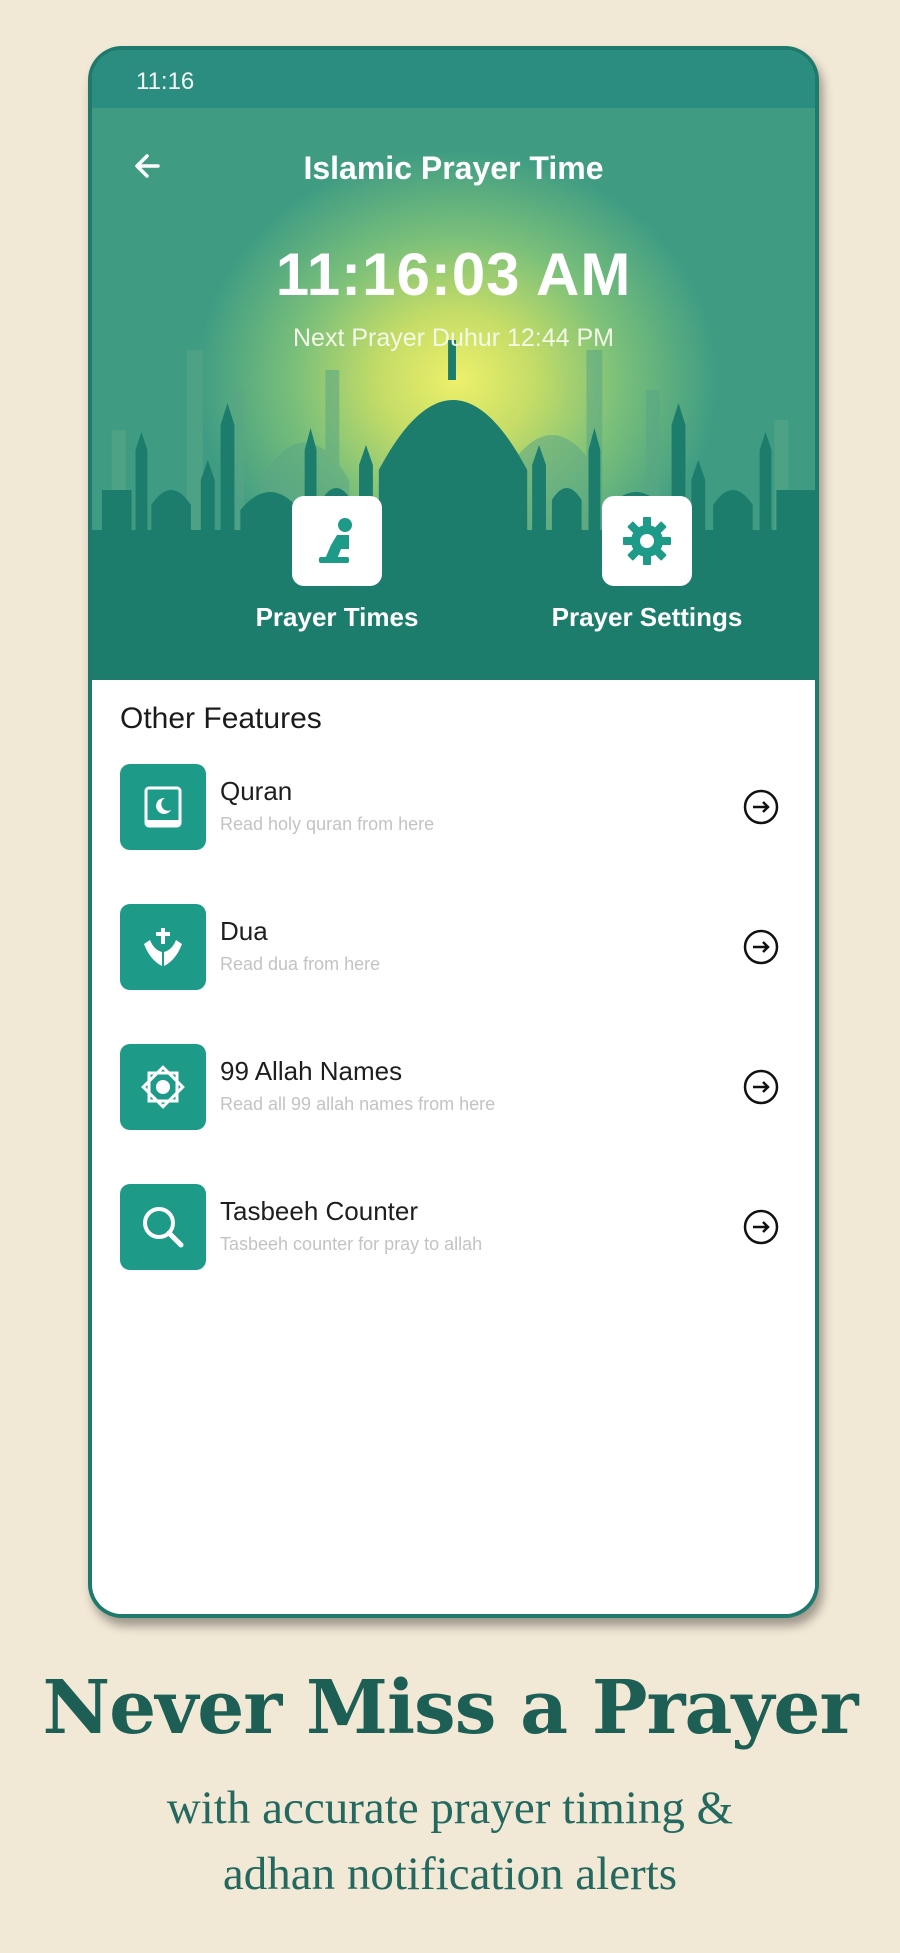  I want to click on prayer-times-tile, so click(337, 541).